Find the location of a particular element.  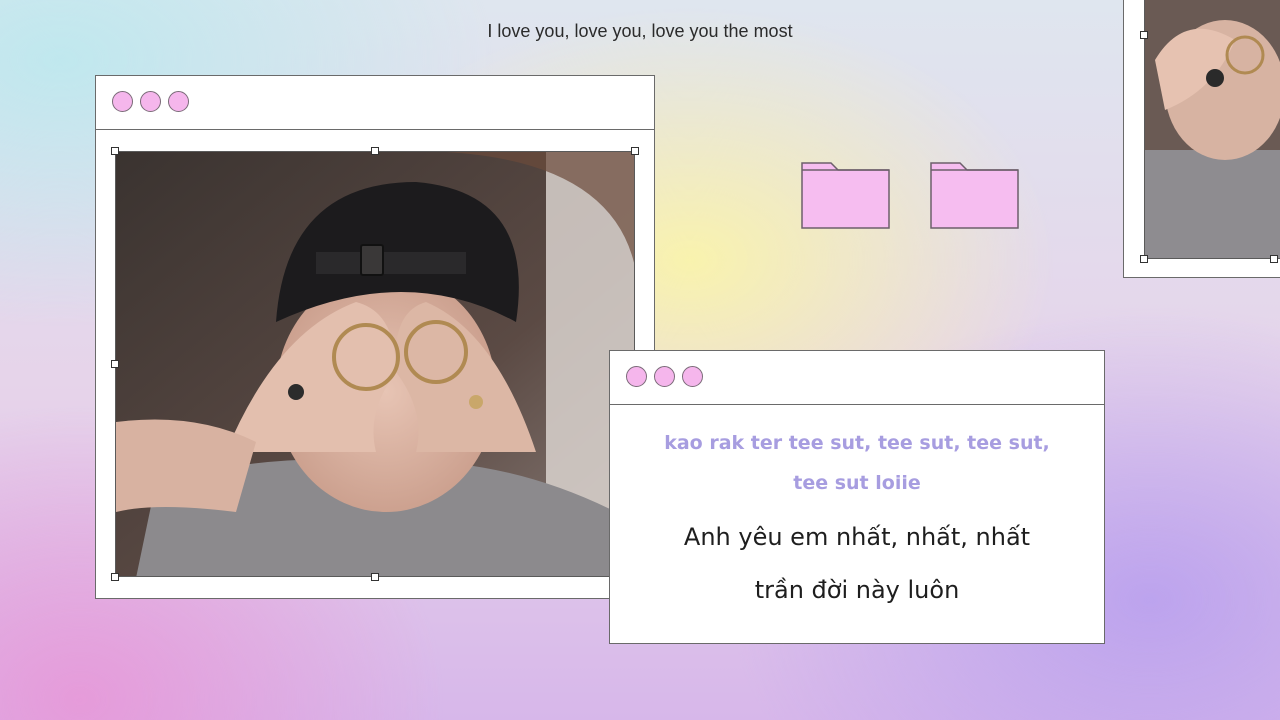

resize-handle-top is located at coordinates (375, 151).